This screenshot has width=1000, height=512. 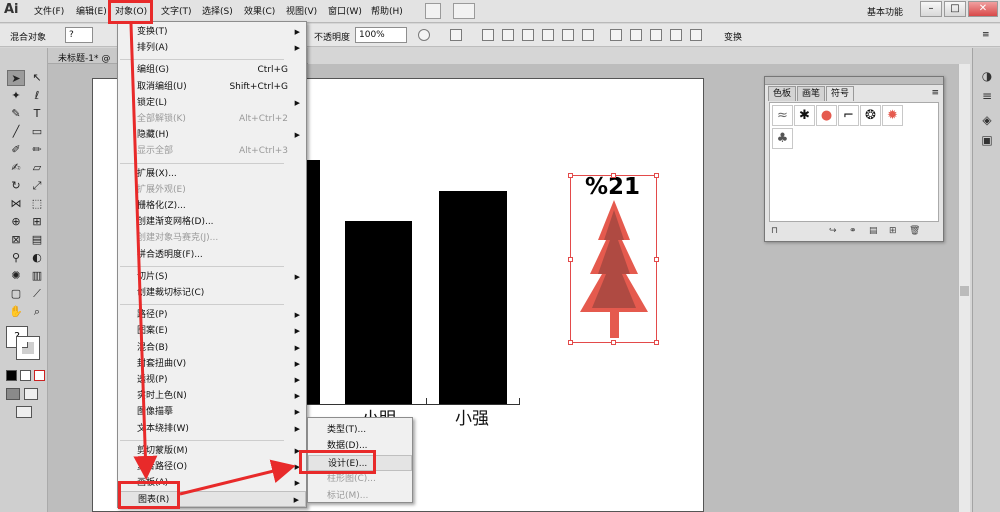 I want to click on tab-brushes: 画笔, so click(x=811, y=93).